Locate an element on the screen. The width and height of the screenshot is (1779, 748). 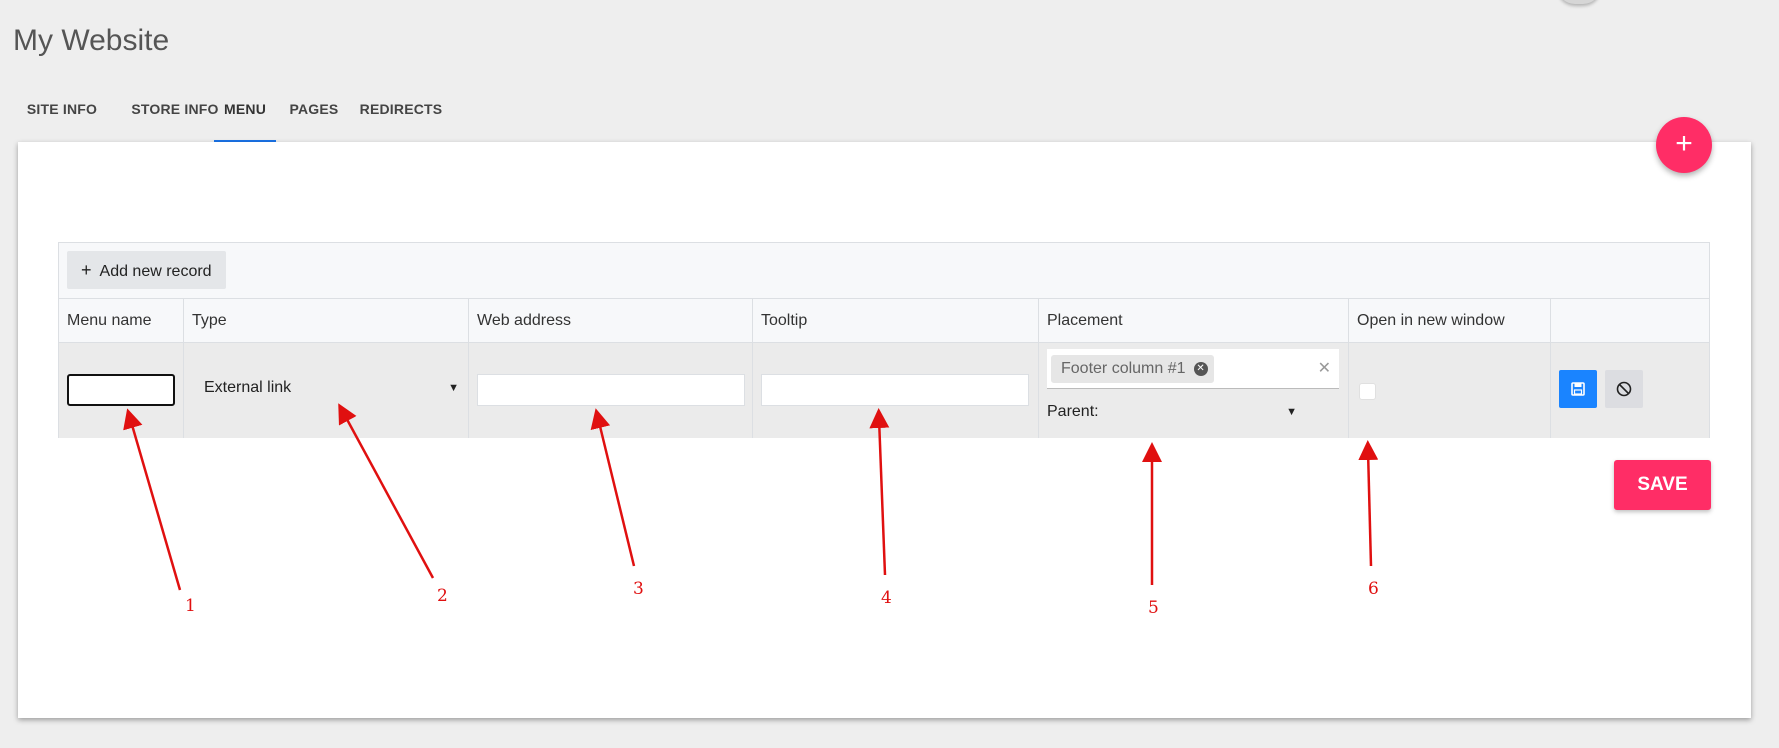
annotation-label-5: 5 is located at coordinates (1153, 608).